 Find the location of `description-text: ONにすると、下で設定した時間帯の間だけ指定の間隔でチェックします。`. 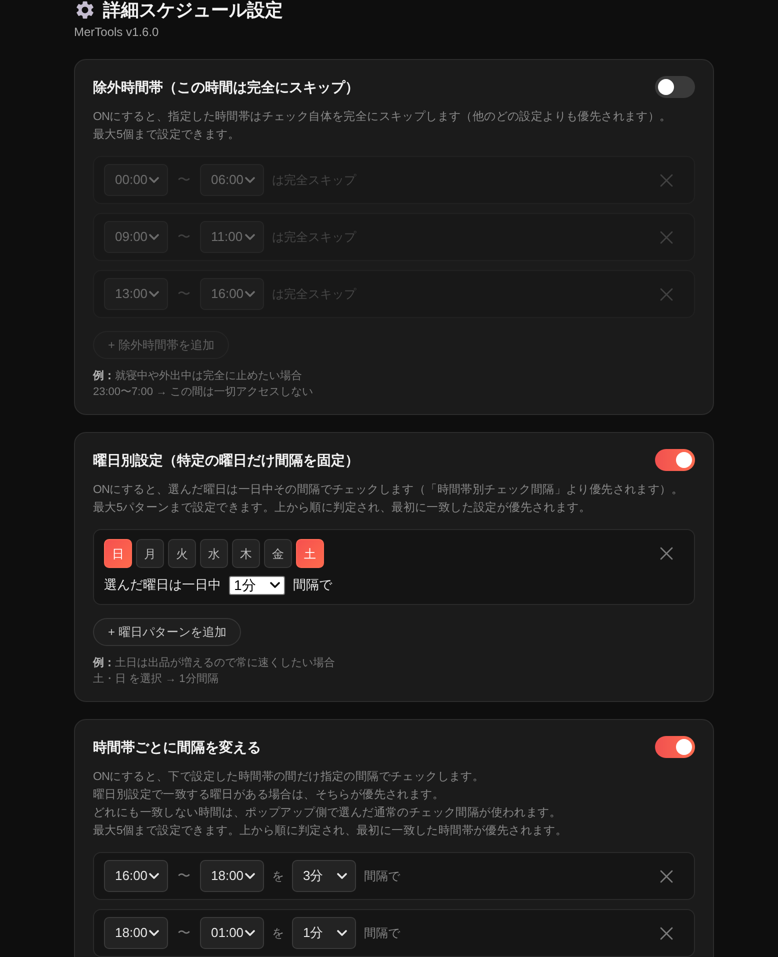

description-text: ONにすると、下で設定した時間帯の間だけ指定の間隔でチェックします。 is located at coordinates (288, 777).